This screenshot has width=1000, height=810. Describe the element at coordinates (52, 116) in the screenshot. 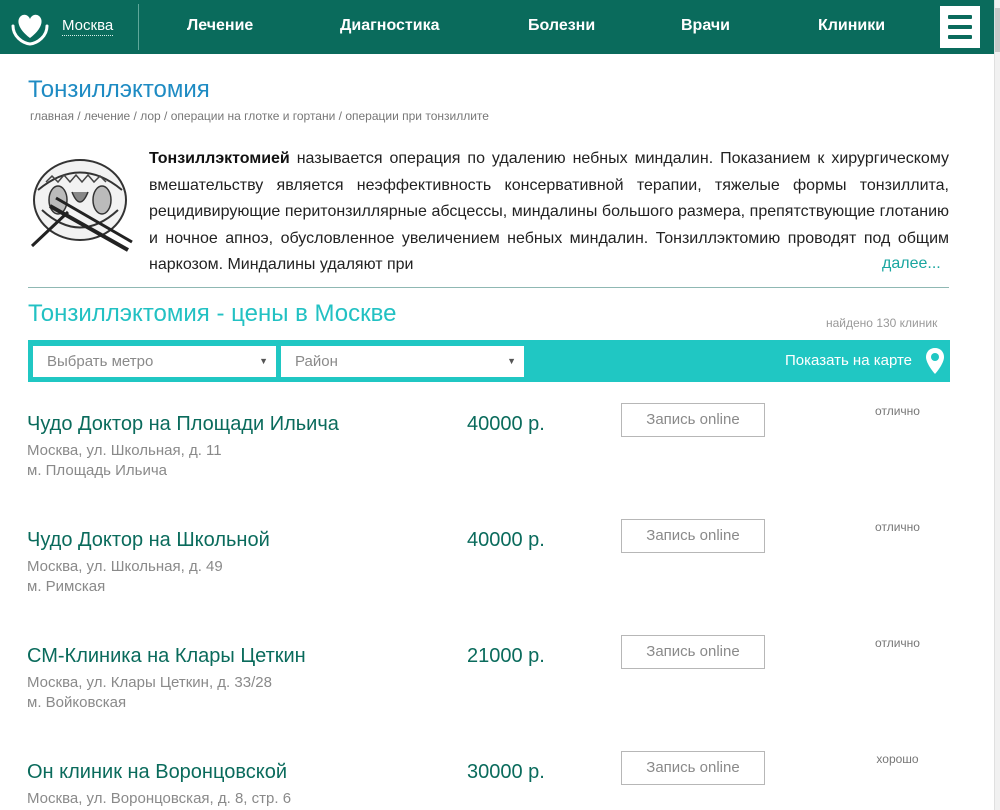

I see `breadcrumb-home: главная` at that location.